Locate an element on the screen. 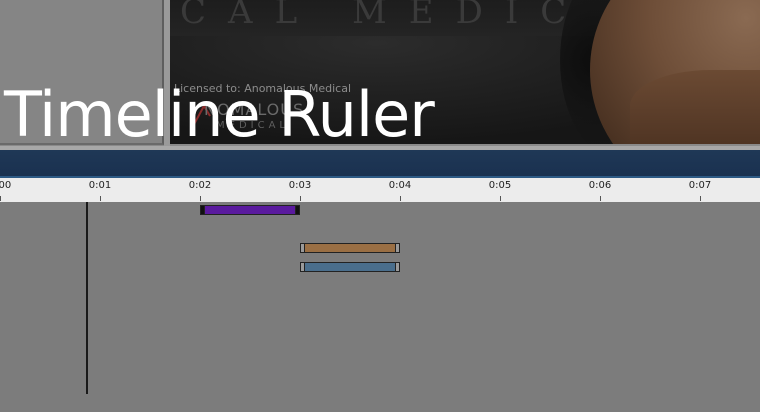 The width and height of the screenshot is (760, 412). ruler-tick-label: 0:05 is located at coordinates (500, 185).